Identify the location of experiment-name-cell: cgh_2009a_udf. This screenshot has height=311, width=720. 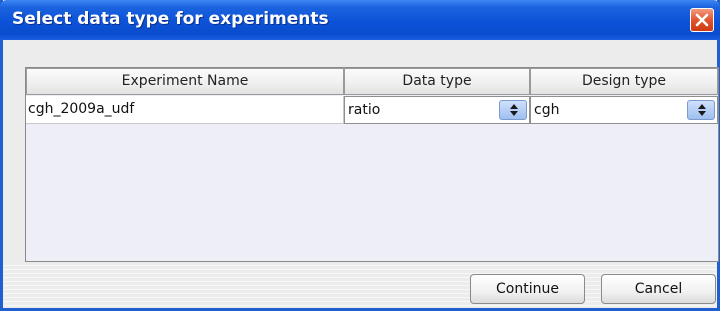
(185, 110).